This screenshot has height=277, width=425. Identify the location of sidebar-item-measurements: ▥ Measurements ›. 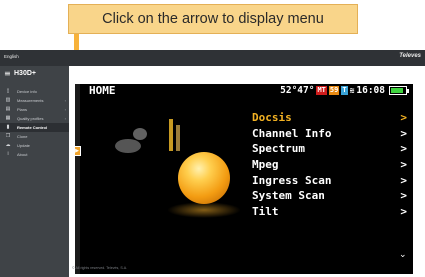
(34, 100).